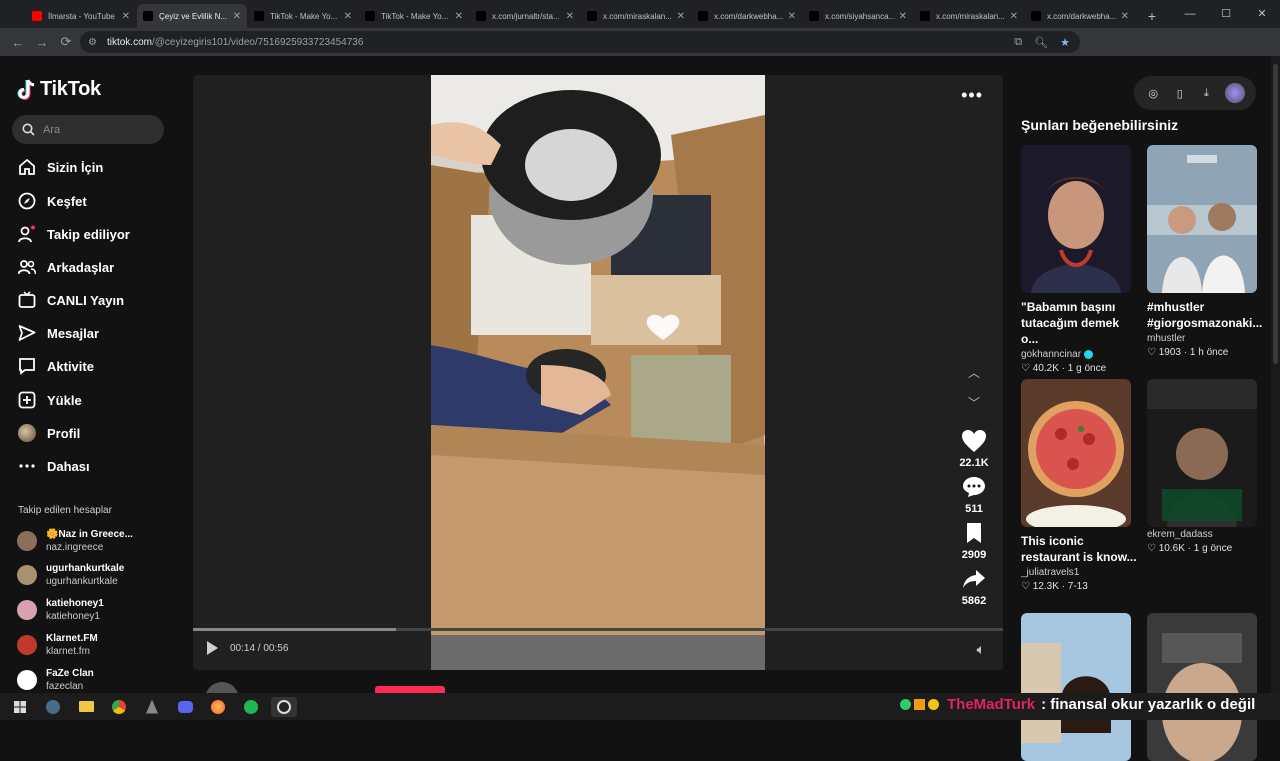  I want to click on scrollbar-thumb, so click(1275, 214).